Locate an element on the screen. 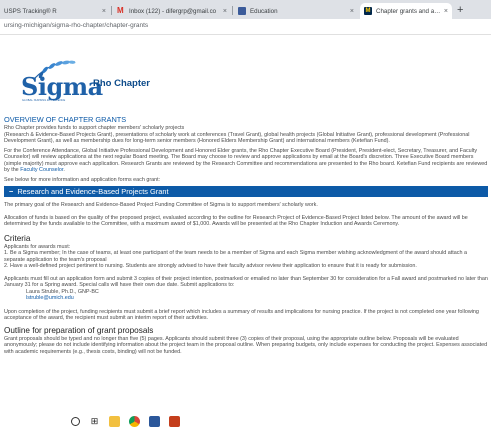 The image size is (491, 430). tab-chapter-grants: M Chapter grants and awards | Uni × is located at coordinates (406, 11).